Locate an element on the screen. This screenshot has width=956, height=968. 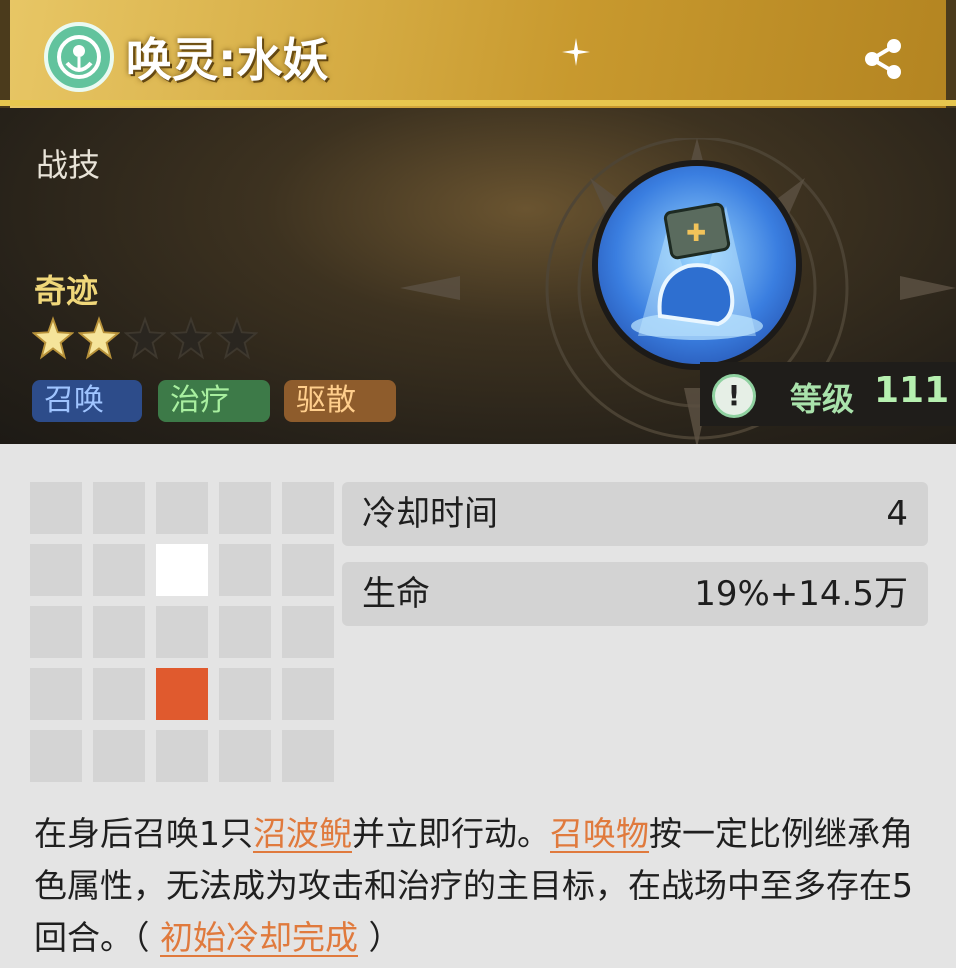
desc-text: ） is located at coordinates (380, 937).